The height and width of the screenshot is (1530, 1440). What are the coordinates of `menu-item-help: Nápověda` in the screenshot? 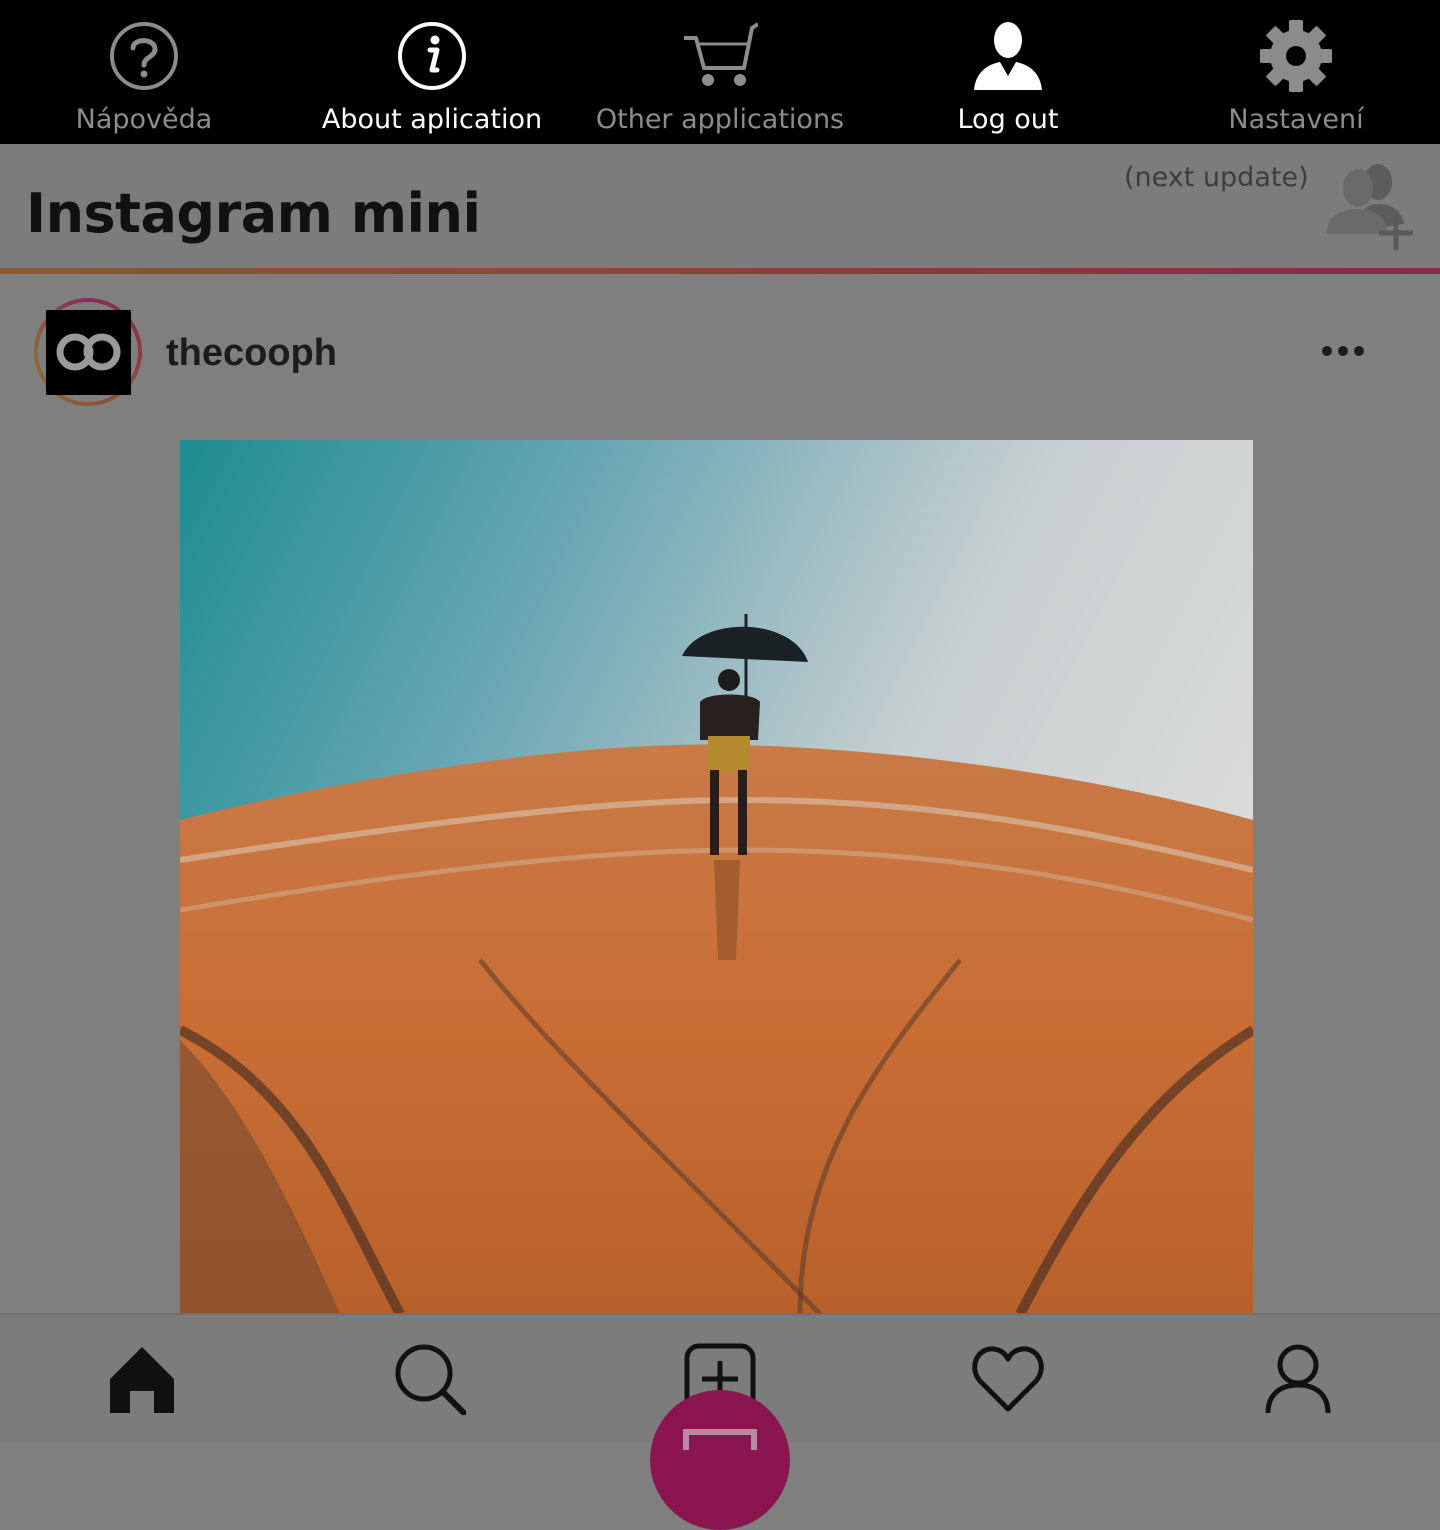 It's located at (144, 72).